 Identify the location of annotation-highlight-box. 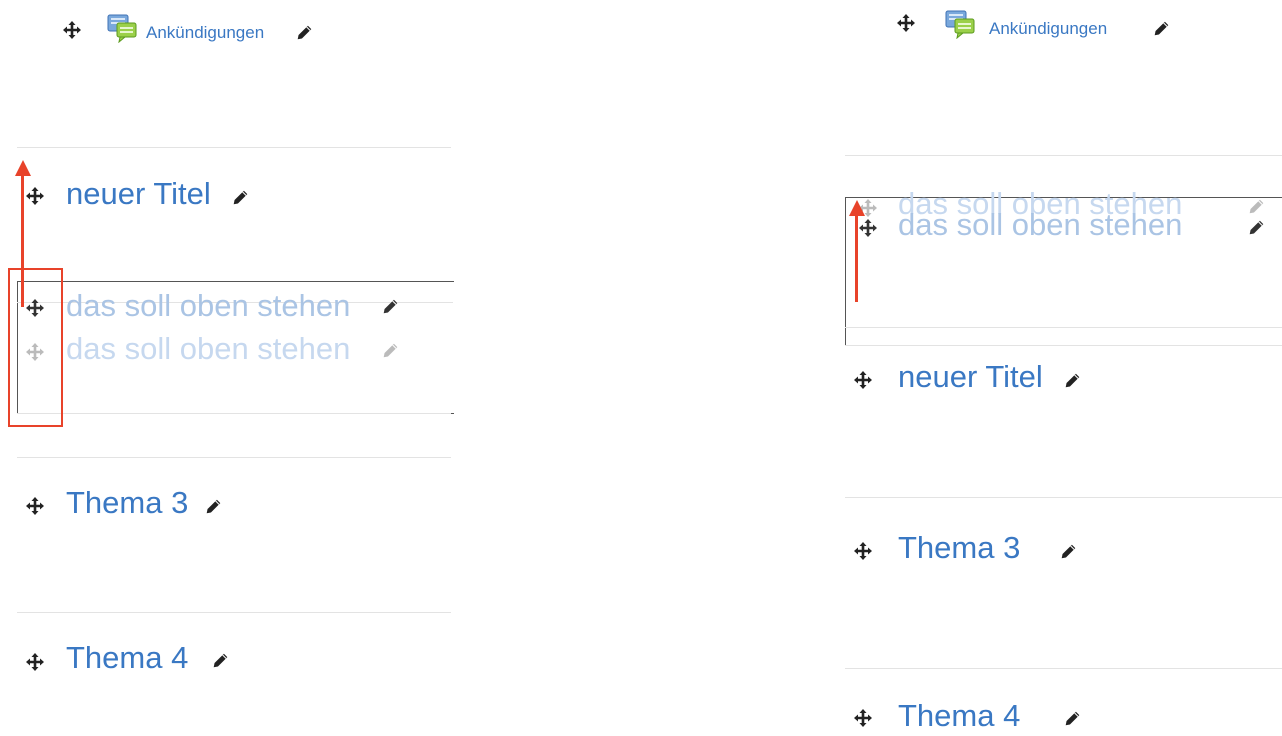
(35, 347).